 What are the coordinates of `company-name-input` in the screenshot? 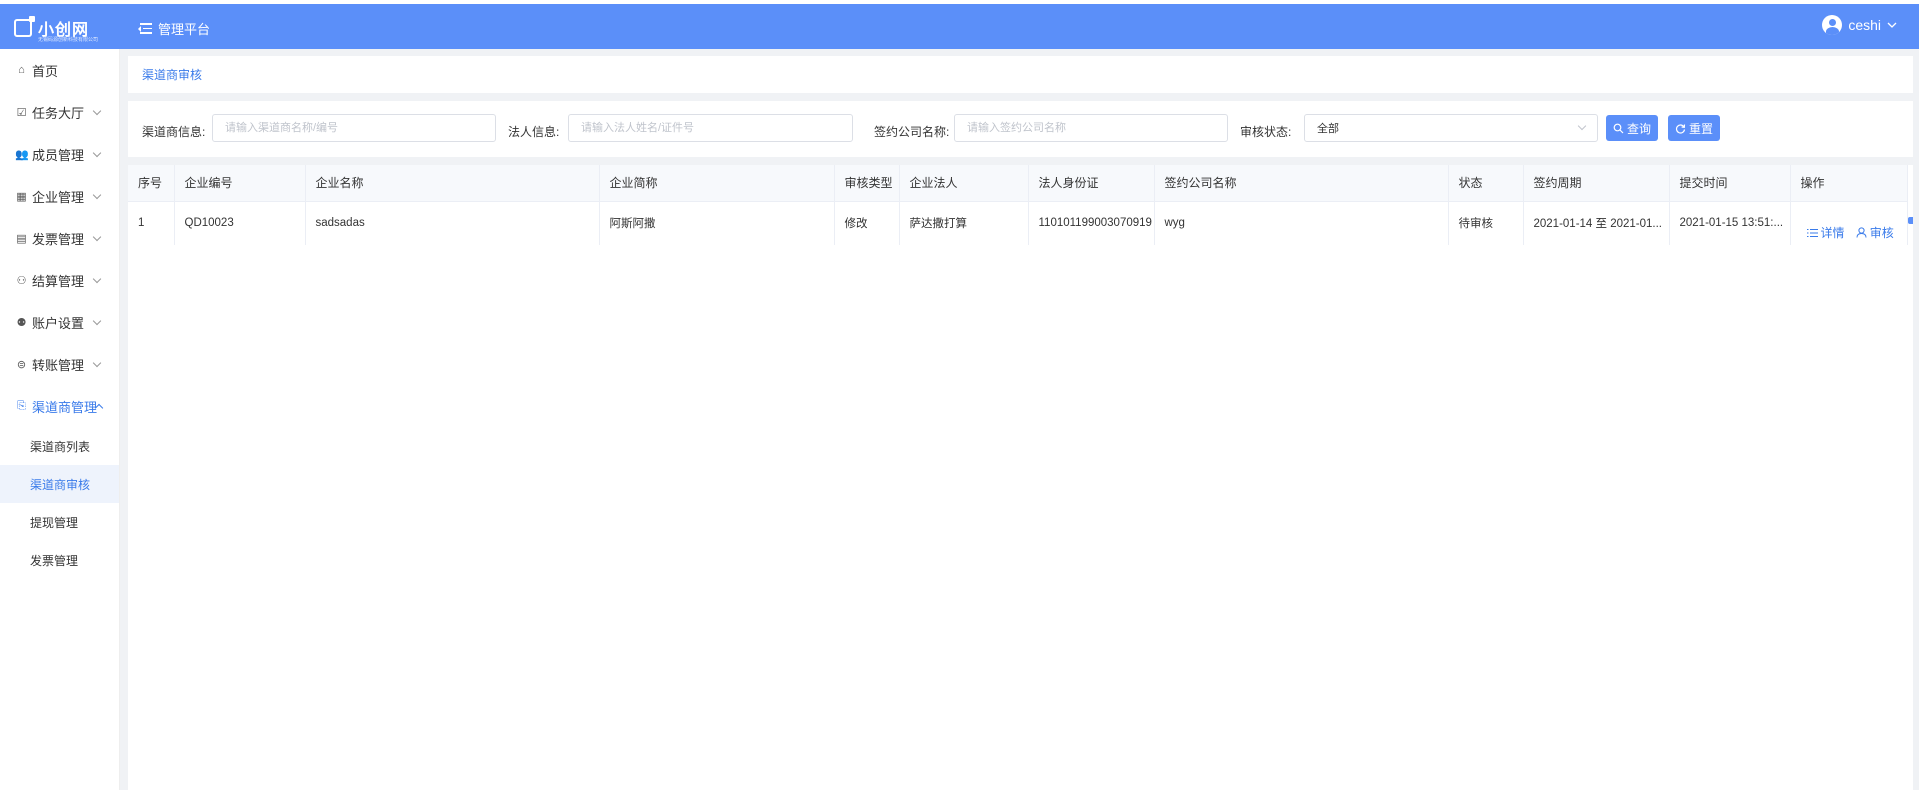 It's located at (1091, 128).